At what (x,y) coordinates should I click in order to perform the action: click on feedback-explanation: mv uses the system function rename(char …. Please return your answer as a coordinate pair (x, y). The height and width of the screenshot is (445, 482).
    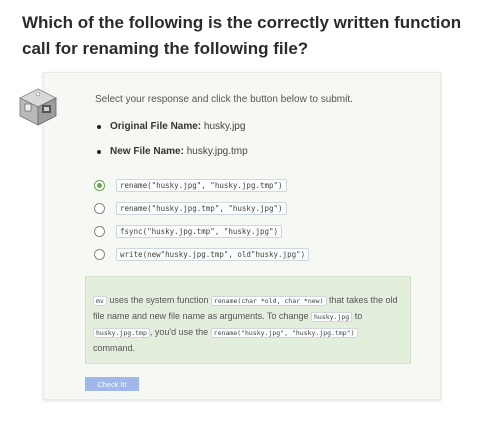
    Looking at the image, I should click on (248, 320).